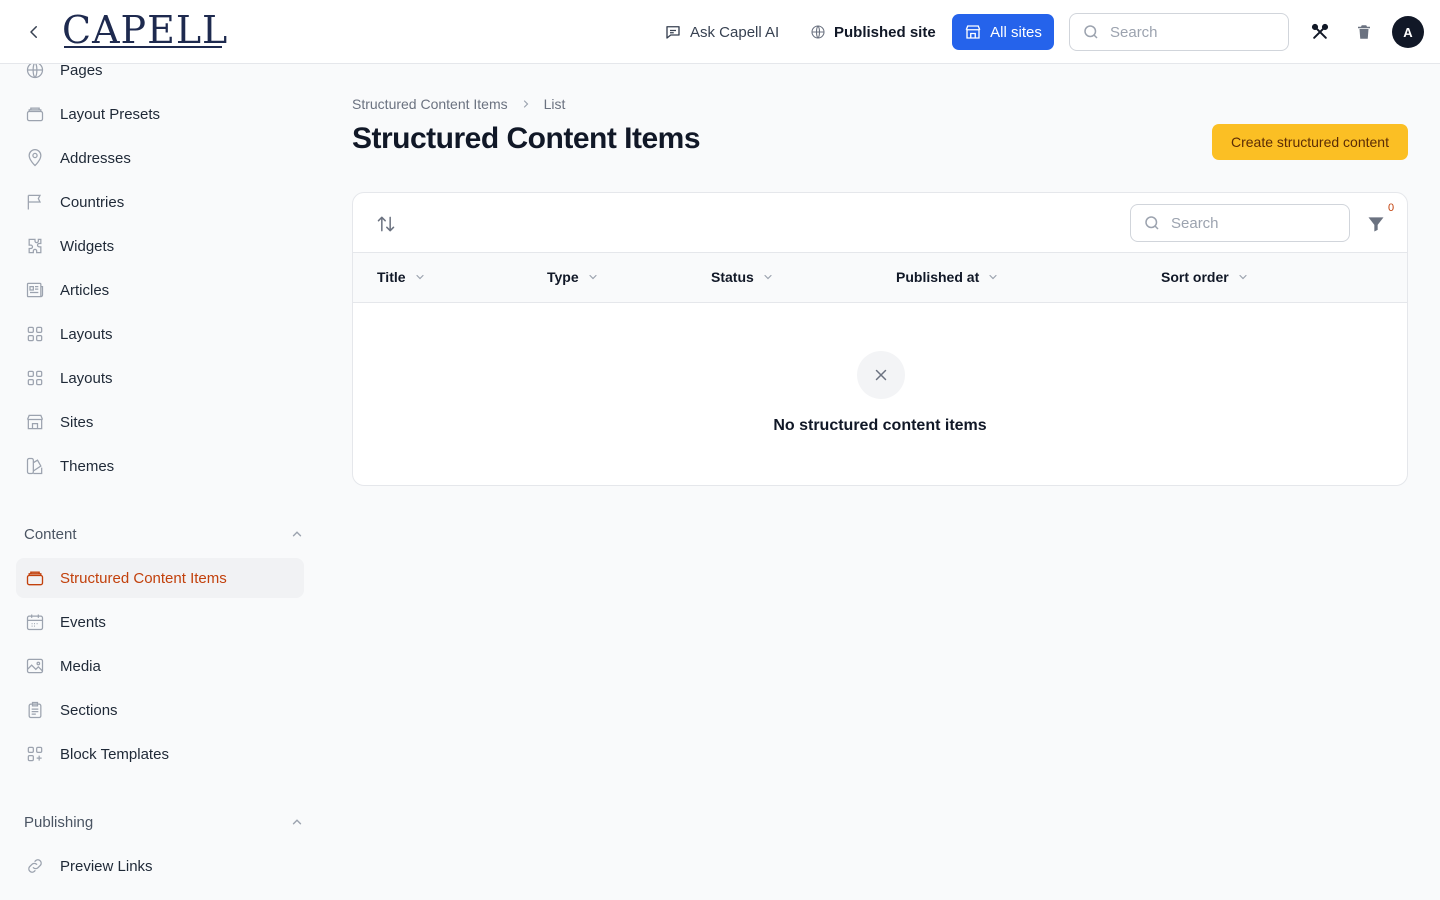  I want to click on breadcrumb-current: List, so click(554, 104).